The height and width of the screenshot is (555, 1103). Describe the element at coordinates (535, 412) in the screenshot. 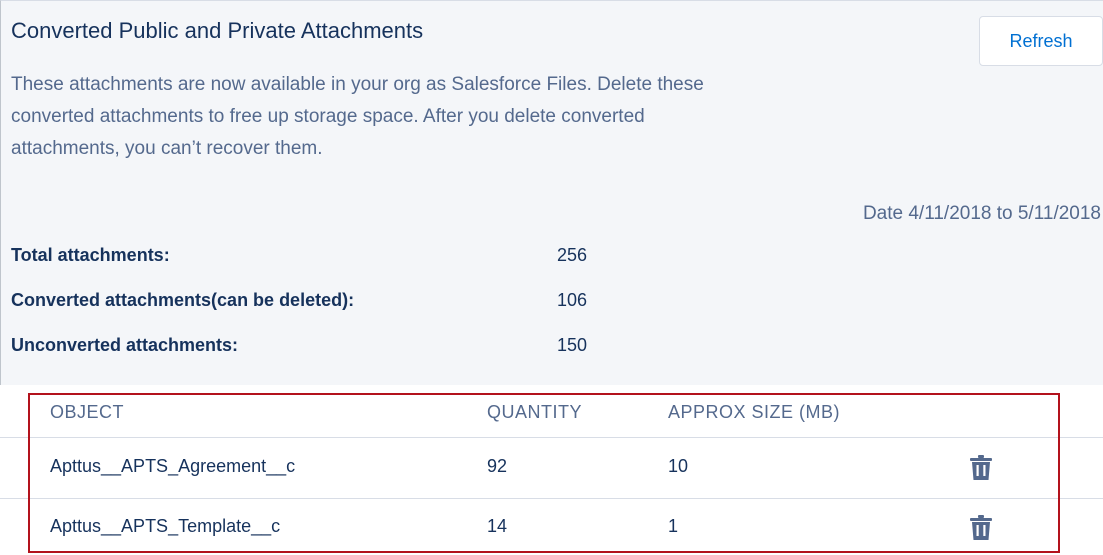

I see `column-header-quantity: QUANTITY` at that location.